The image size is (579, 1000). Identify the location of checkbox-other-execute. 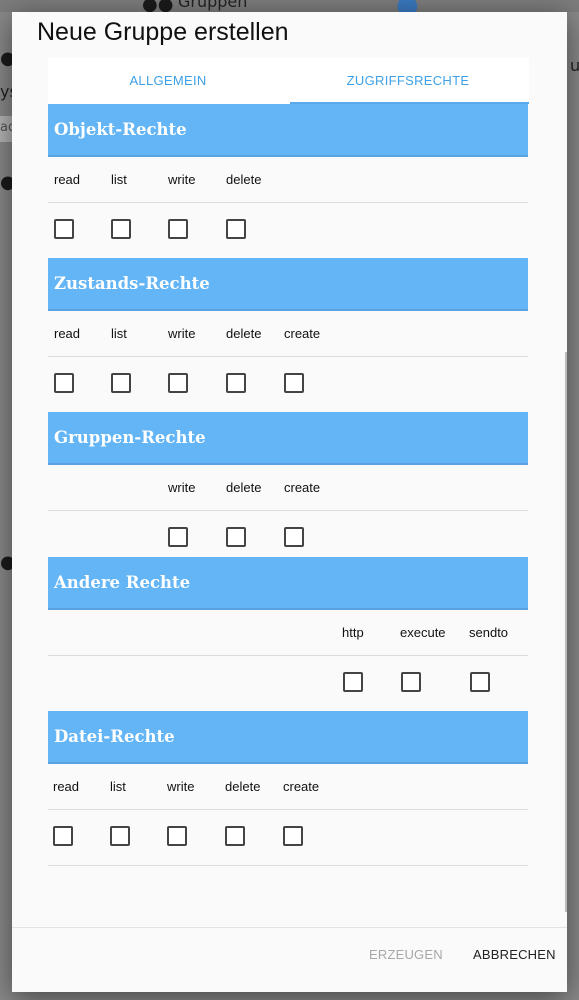
(411, 682).